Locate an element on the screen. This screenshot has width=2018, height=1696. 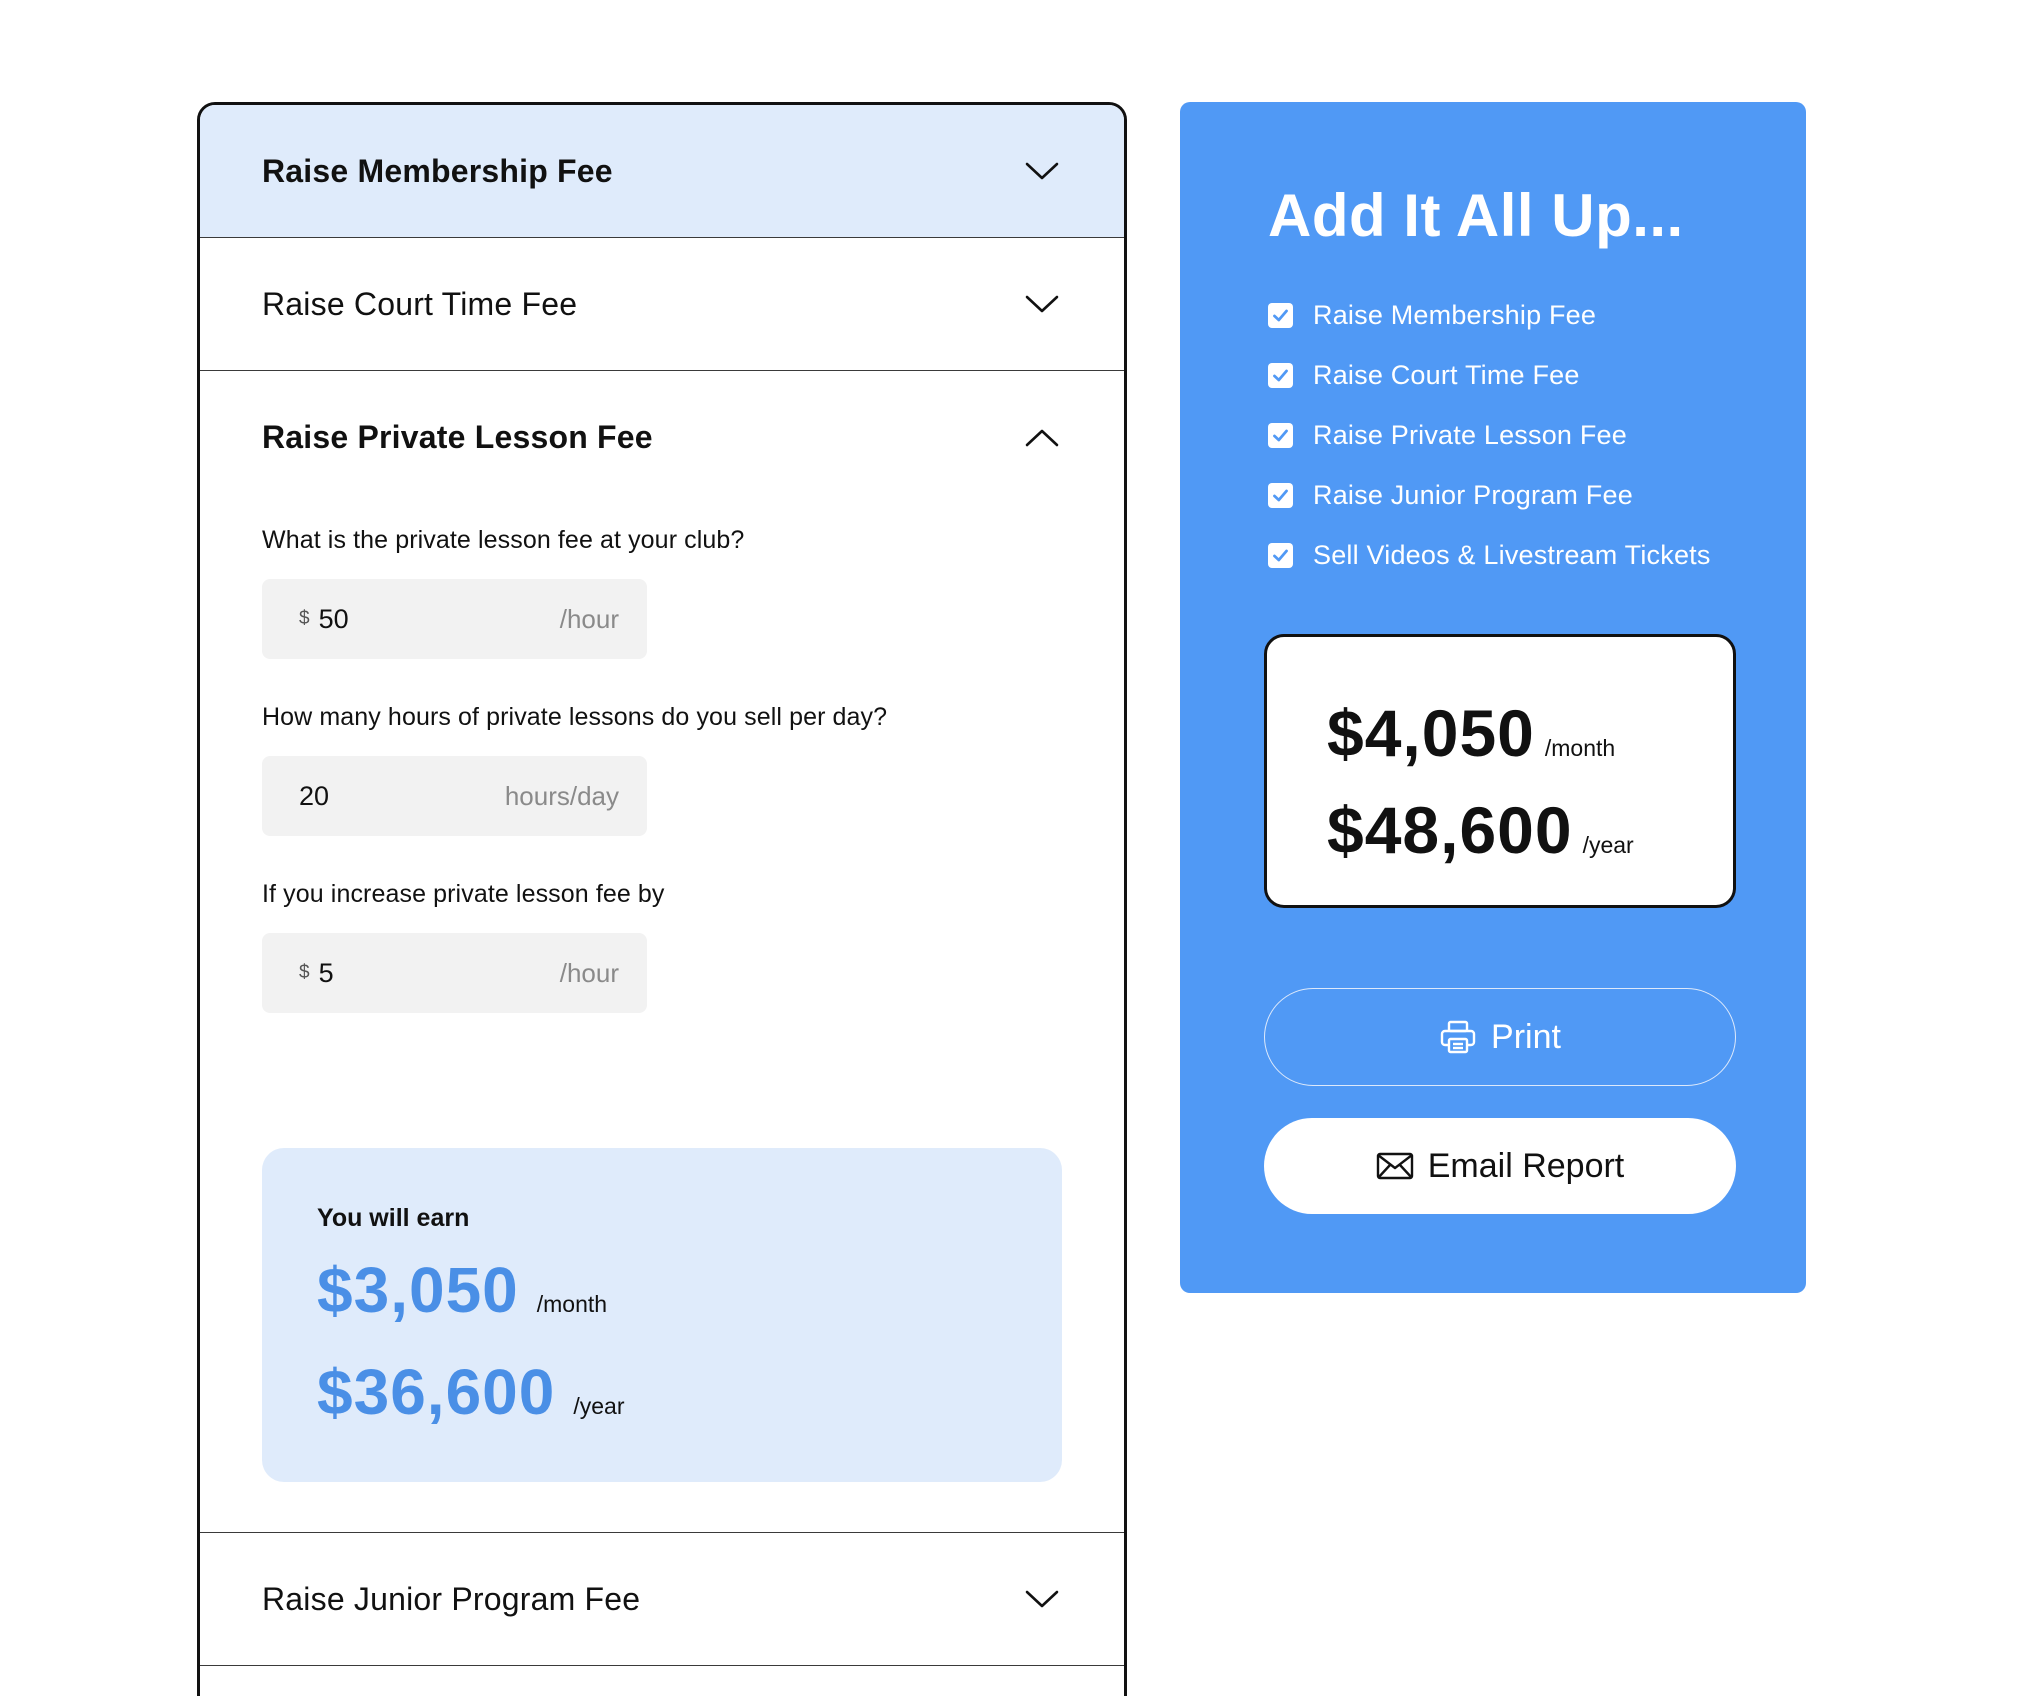
unit-suffix: hours/day is located at coordinates (561, 795).